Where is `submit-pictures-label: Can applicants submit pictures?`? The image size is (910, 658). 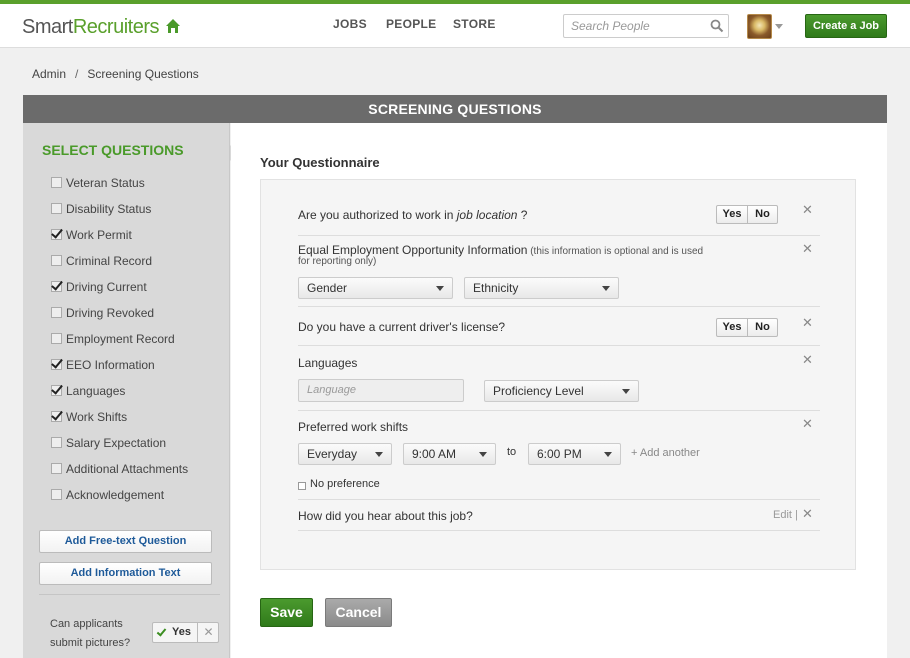
submit-pictures-label: Can applicants submit pictures? is located at coordinates (90, 633).